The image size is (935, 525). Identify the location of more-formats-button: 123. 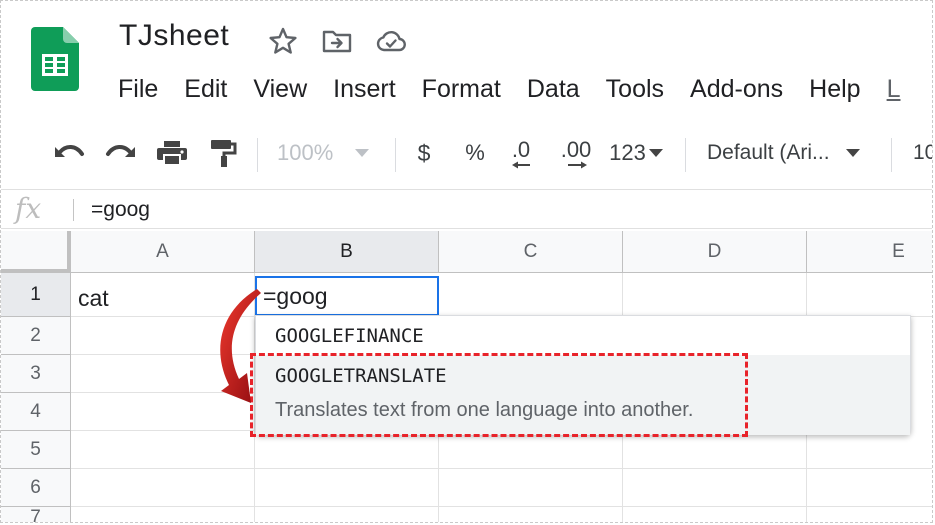
(636, 153).